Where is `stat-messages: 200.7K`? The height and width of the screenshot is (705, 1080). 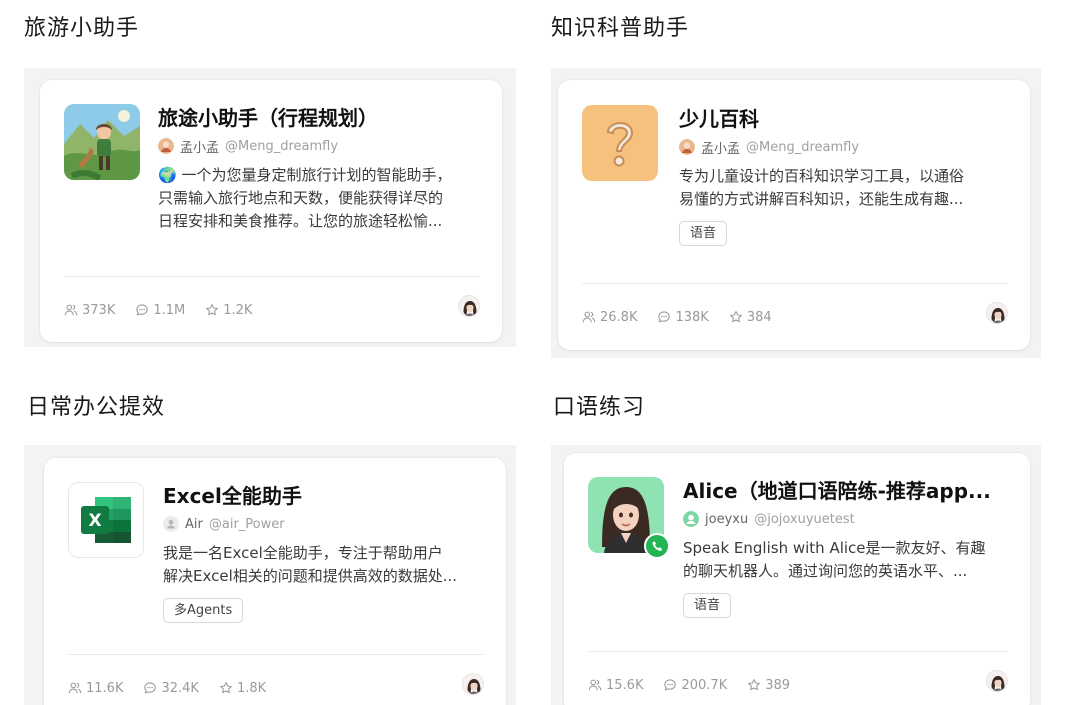
stat-messages: 200.7K is located at coordinates (695, 685).